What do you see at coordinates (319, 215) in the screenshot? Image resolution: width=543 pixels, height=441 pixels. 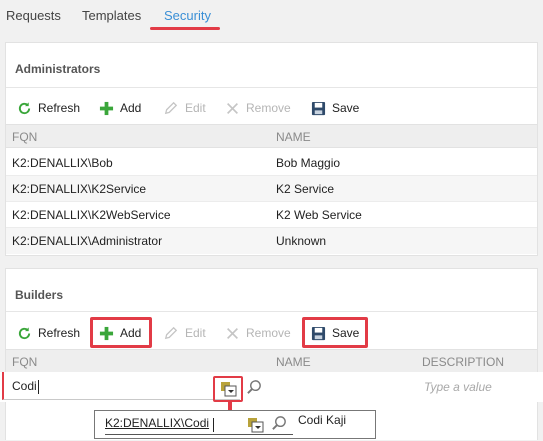 I see `cell-name: K2 Web Service` at bounding box center [319, 215].